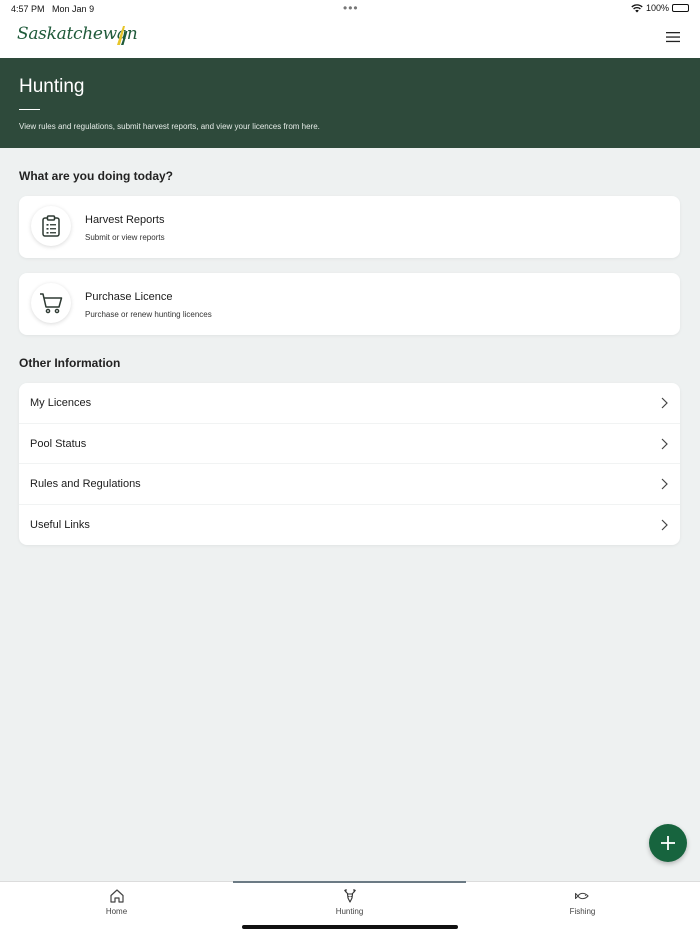  What do you see at coordinates (60, 524) in the screenshot?
I see `list-item-label: Useful Links` at bounding box center [60, 524].